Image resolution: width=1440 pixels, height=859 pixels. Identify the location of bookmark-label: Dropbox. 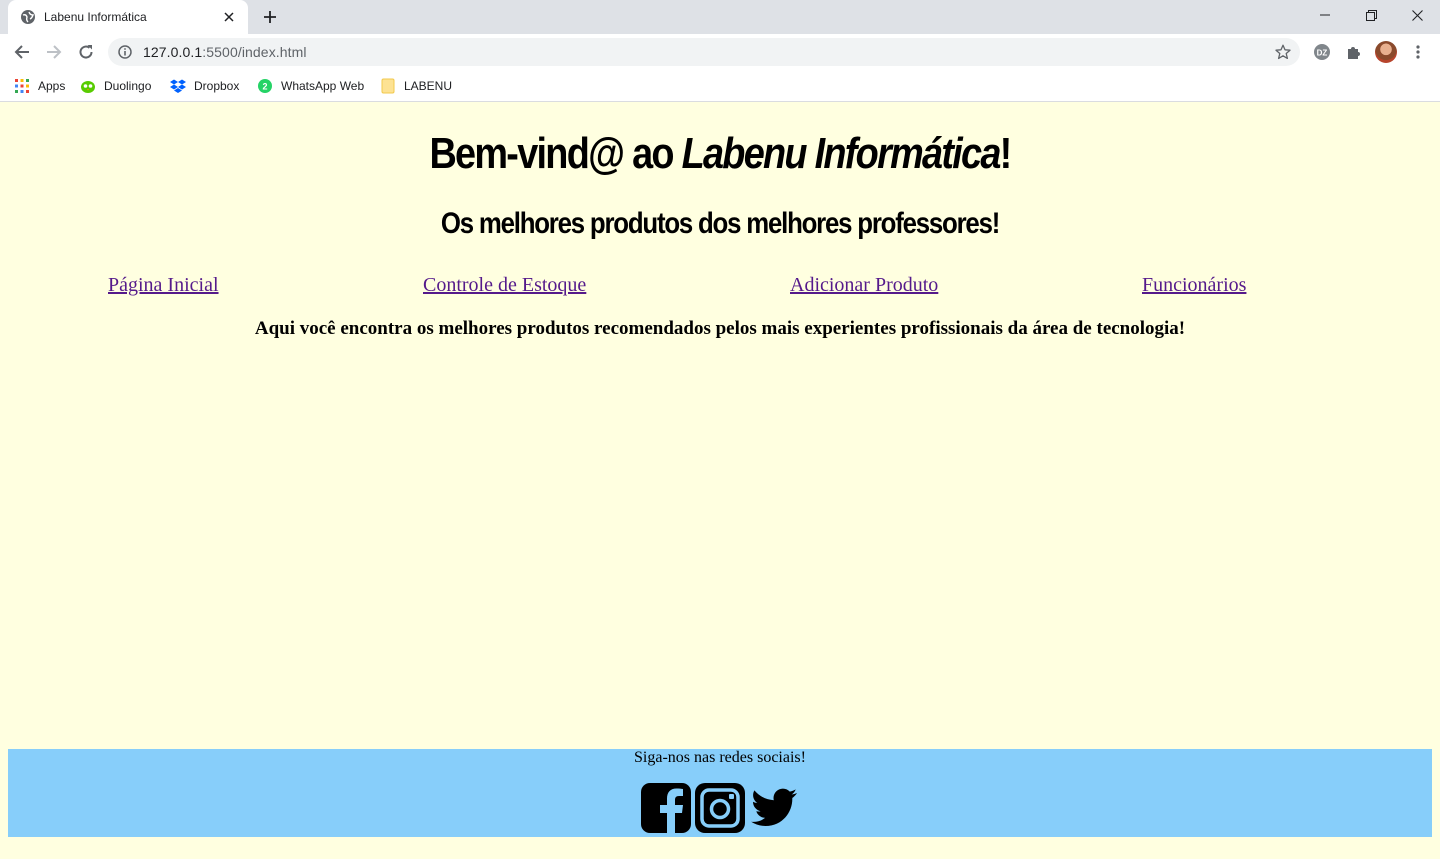
(217, 86).